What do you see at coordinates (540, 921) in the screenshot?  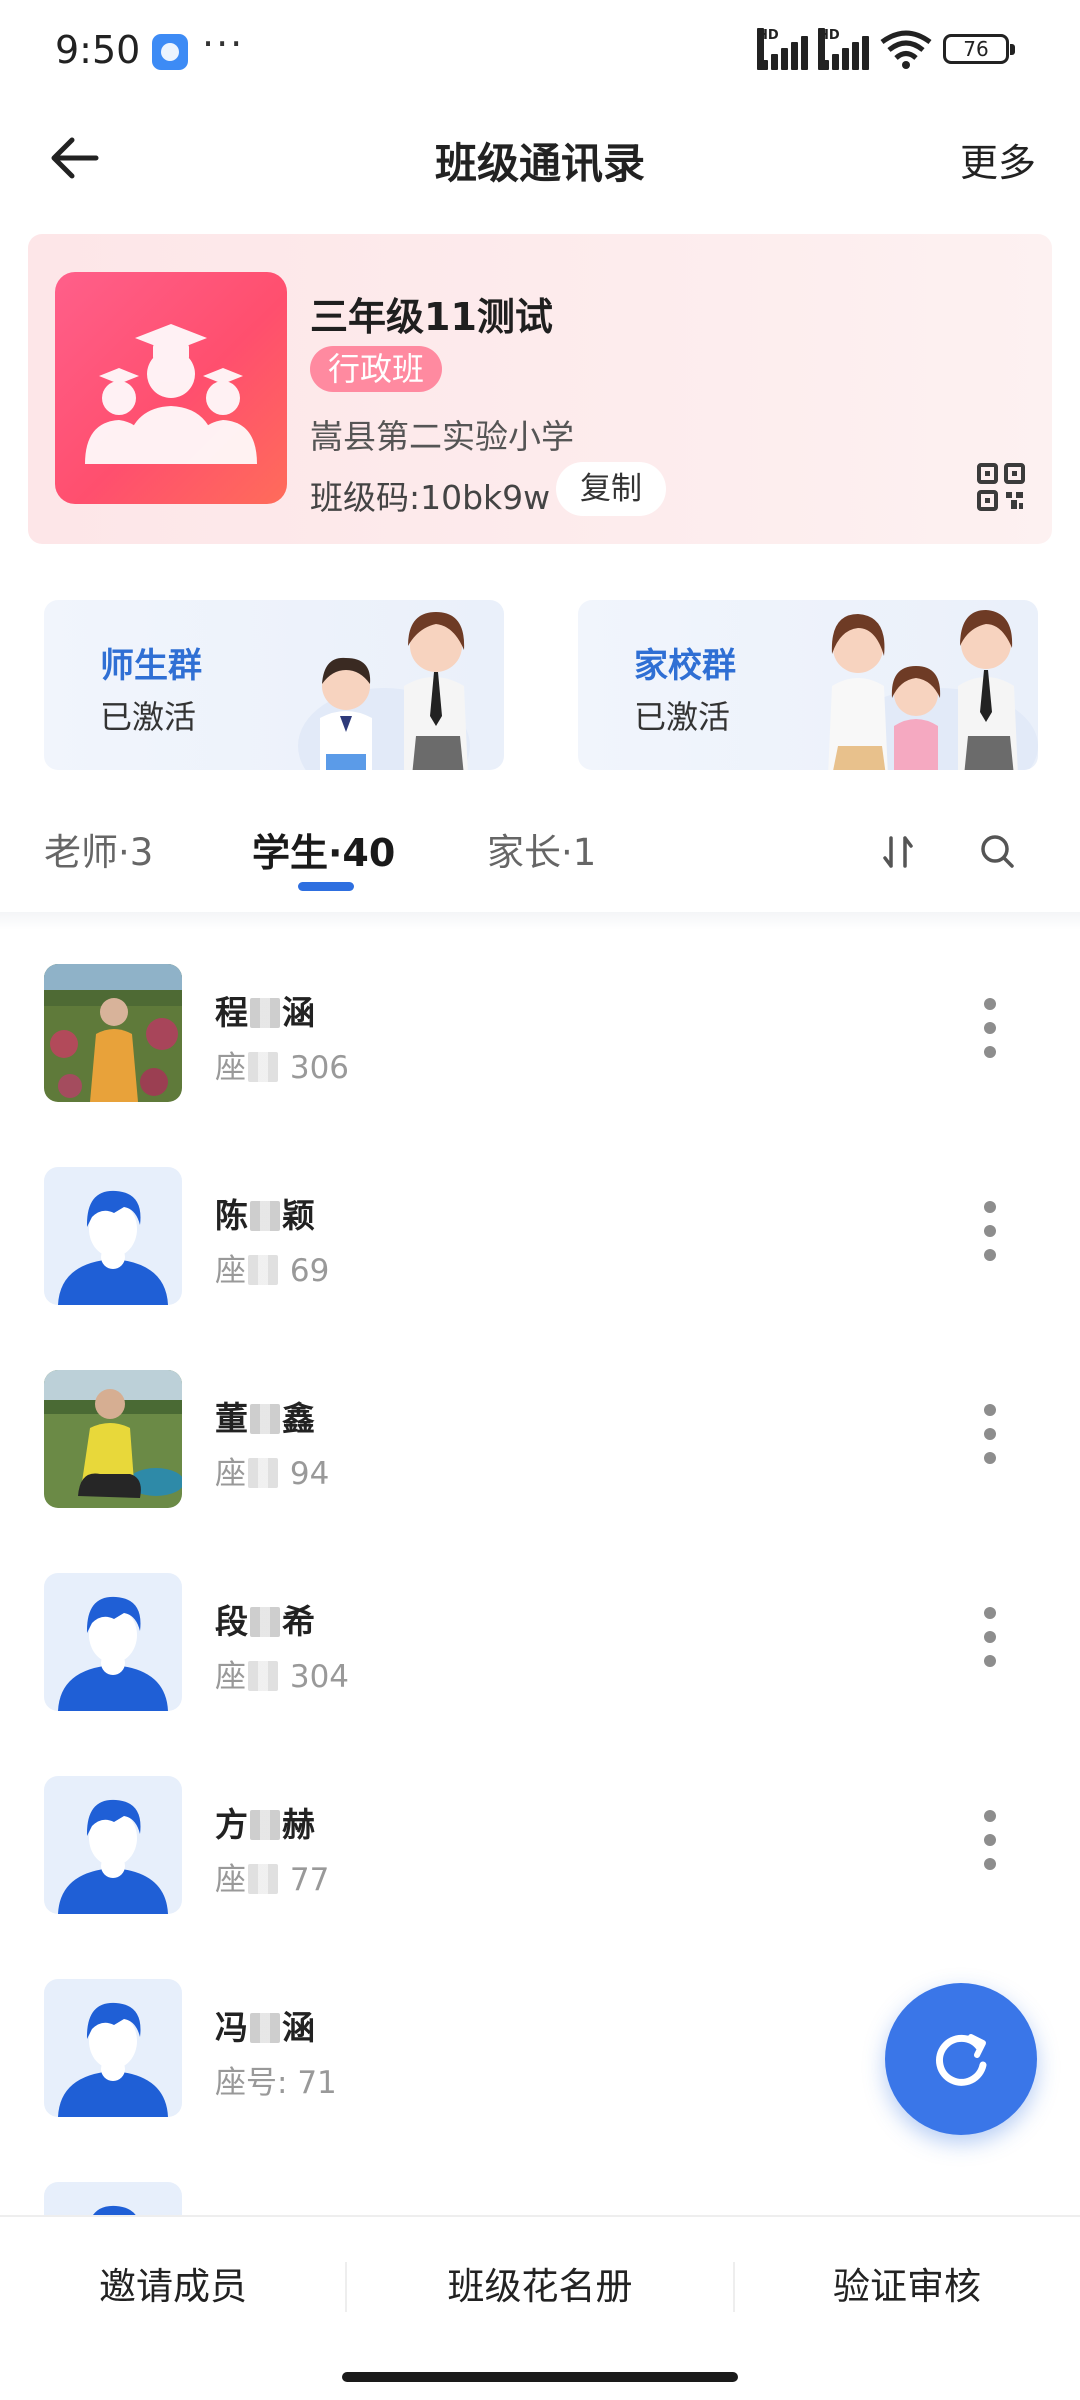 I see `divider` at bounding box center [540, 921].